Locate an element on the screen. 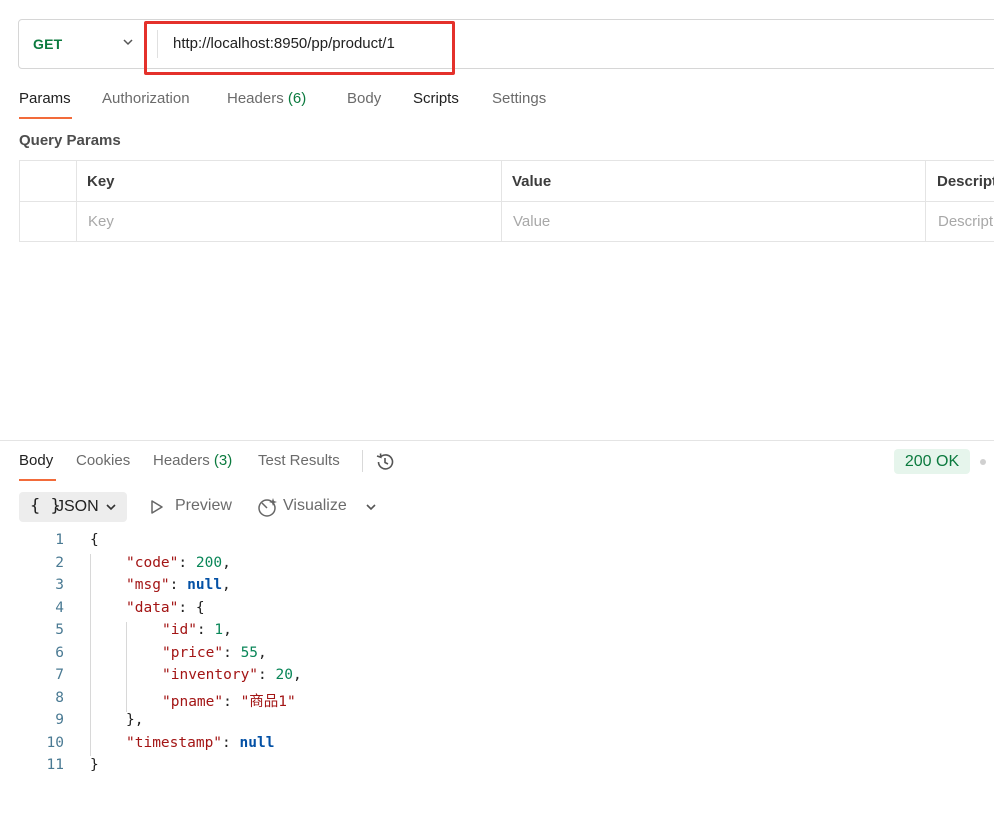 The height and width of the screenshot is (817, 994). tab-headers: Headers (6) is located at coordinates (266, 98).